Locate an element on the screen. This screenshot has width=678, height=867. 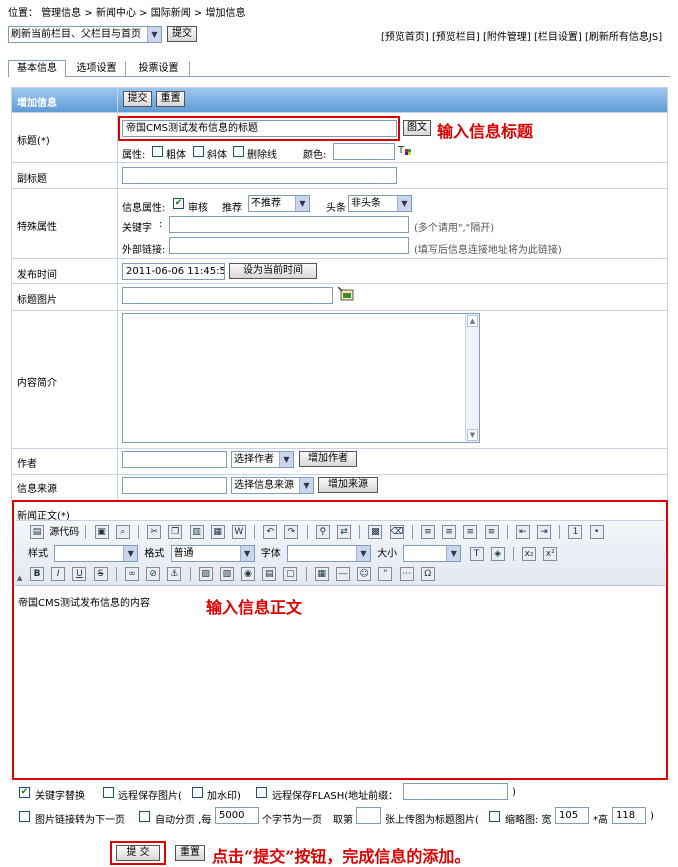
submit-button: 提 交 is located at coordinates (138, 853).